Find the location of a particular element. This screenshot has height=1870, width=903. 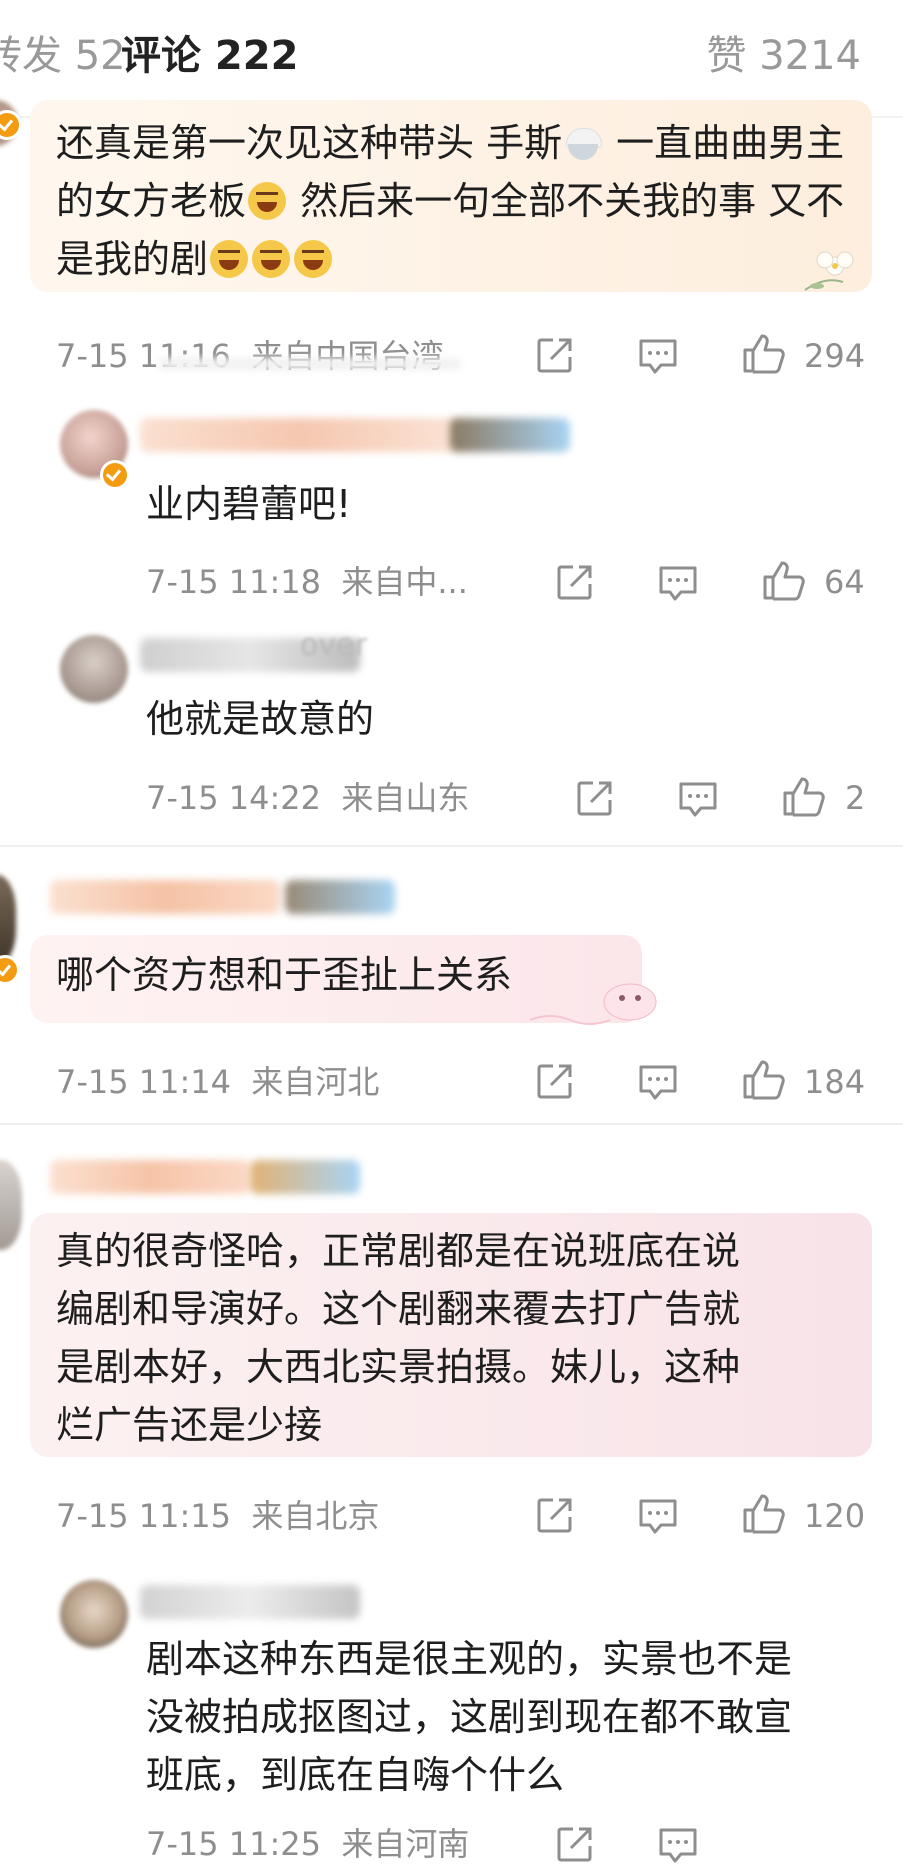

tab-reposts: 转发 52 is located at coordinates (63, 56).